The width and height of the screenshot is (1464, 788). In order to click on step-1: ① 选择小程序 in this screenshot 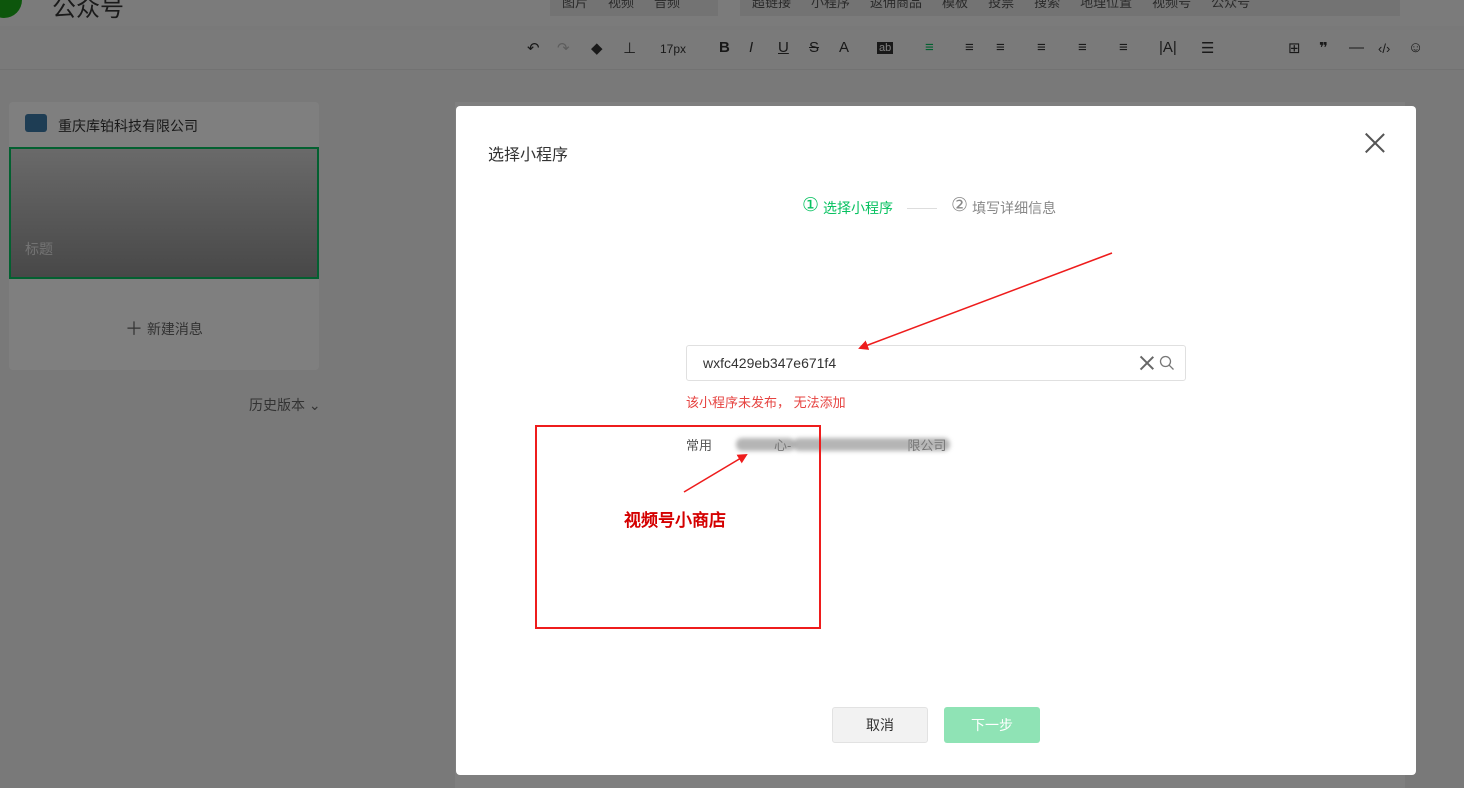, I will do `click(848, 206)`.